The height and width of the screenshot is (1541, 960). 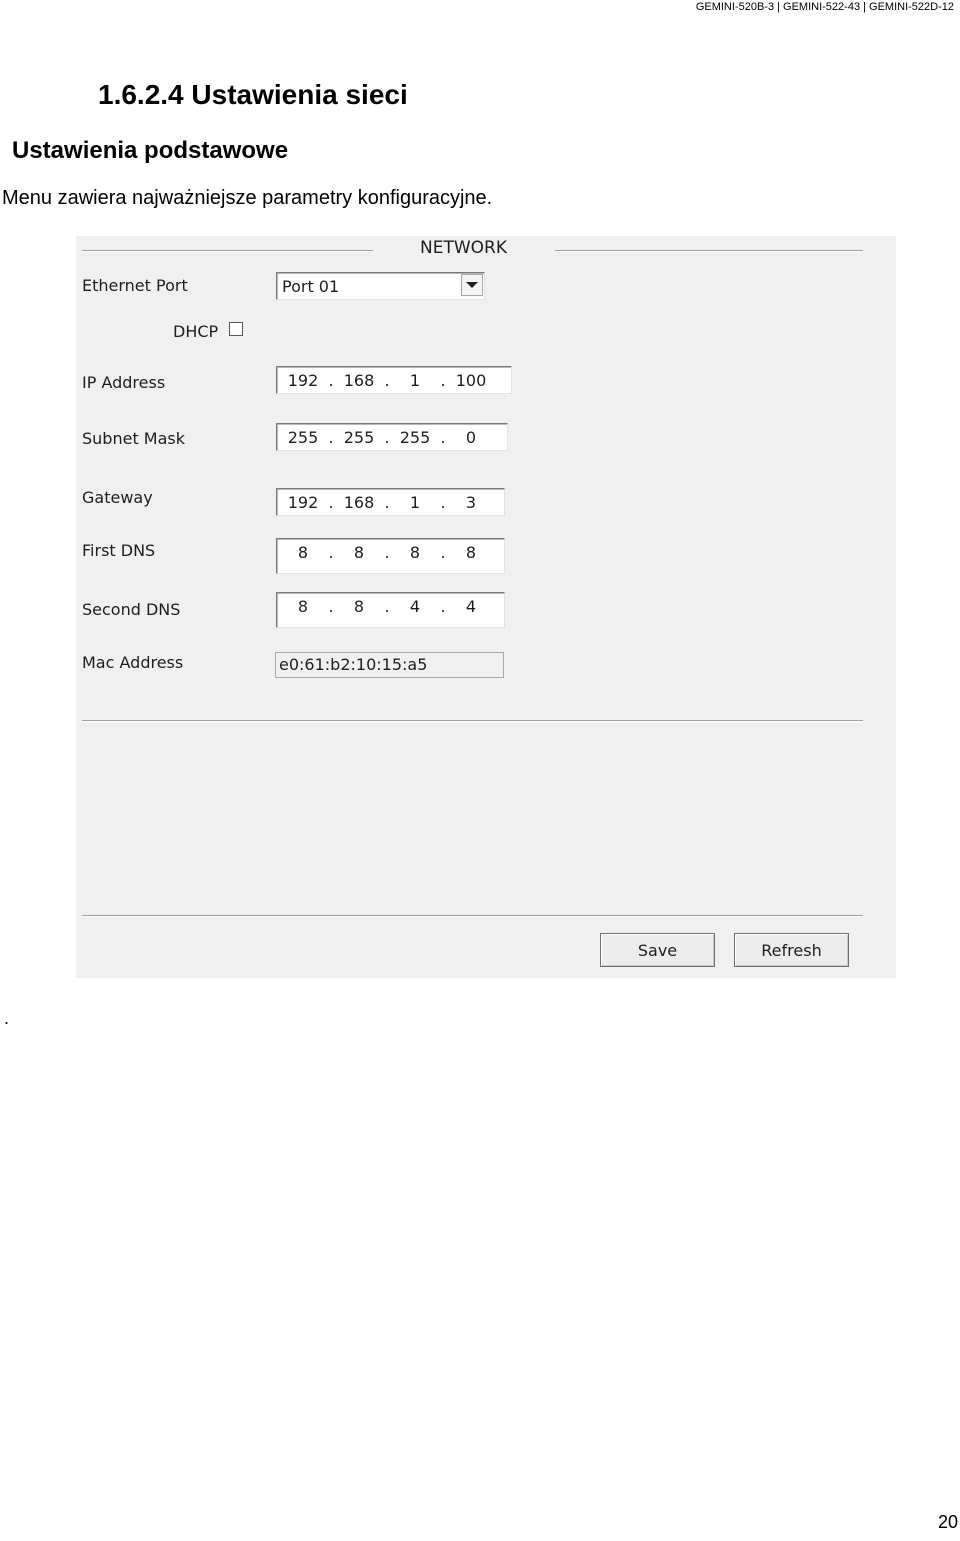 What do you see at coordinates (463, 248) in the screenshot?
I see `network-title: NETWORK` at bounding box center [463, 248].